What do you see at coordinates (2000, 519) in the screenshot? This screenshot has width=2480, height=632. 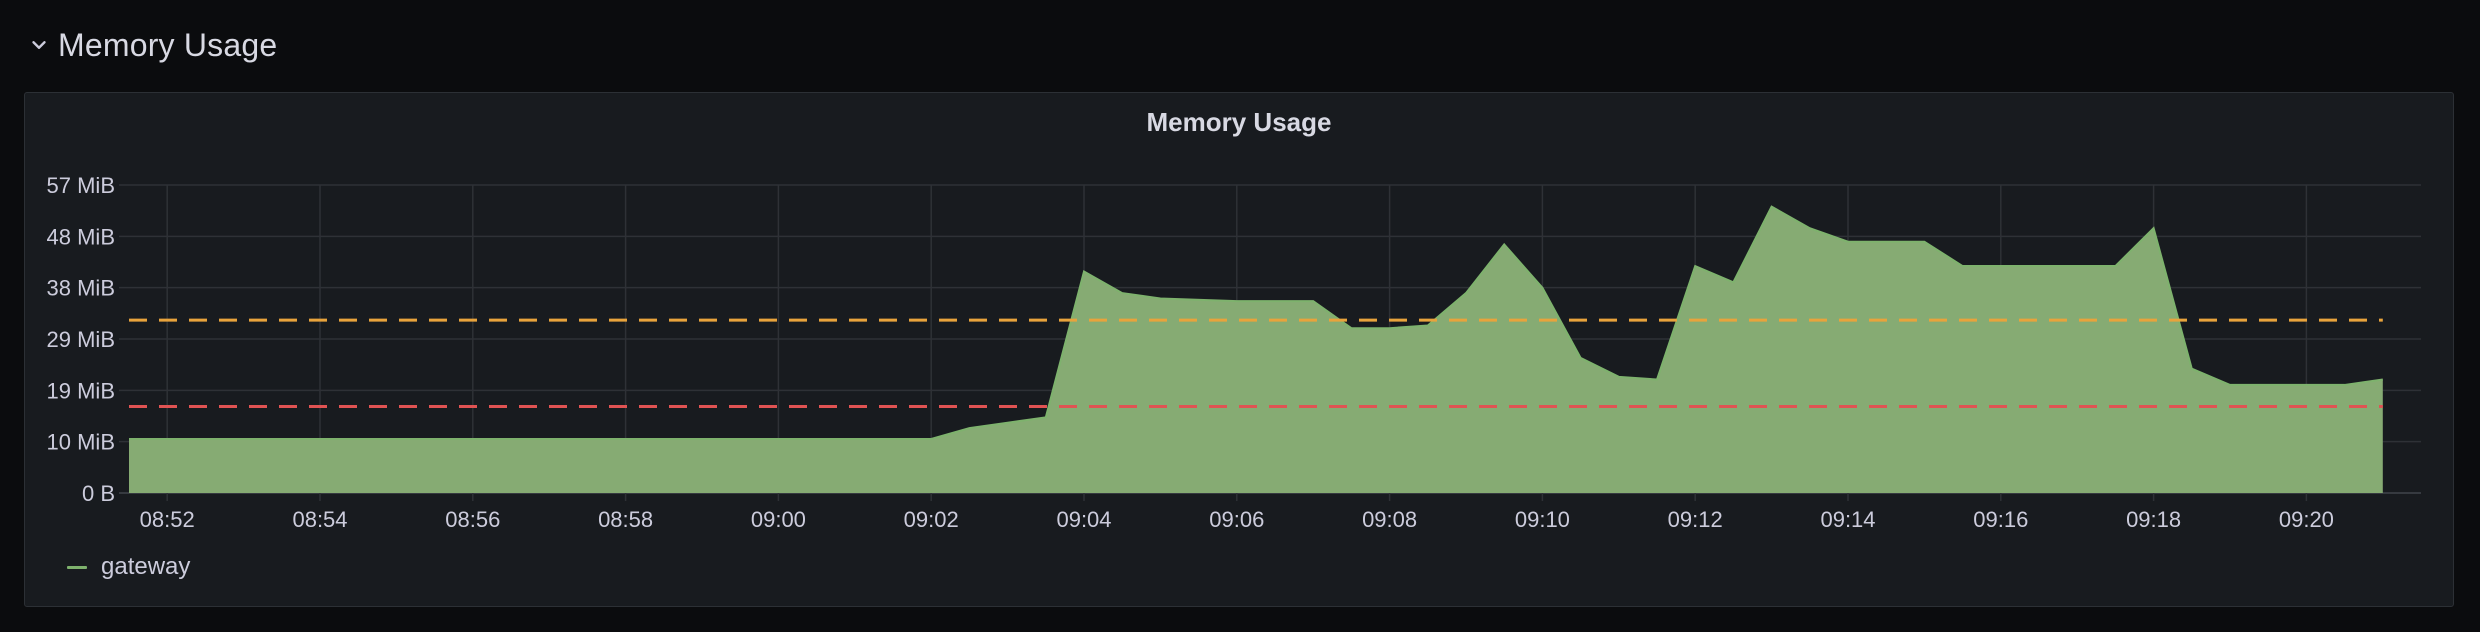 I see `x-tick-label: 09:16` at bounding box center [2000, 519].